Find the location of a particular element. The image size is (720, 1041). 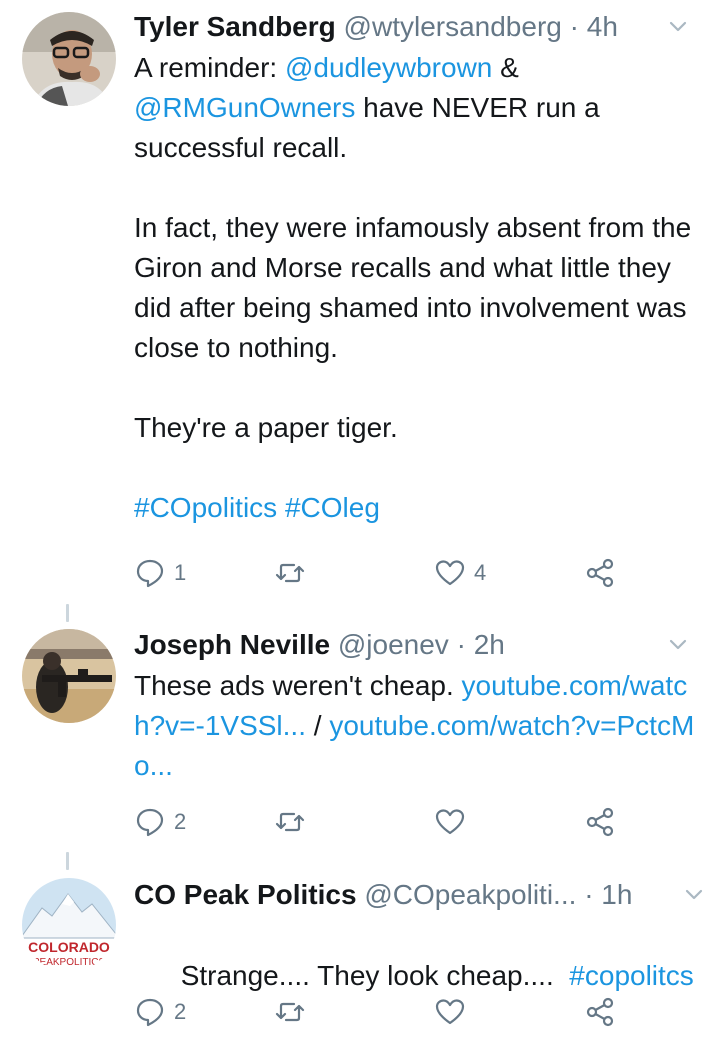

timestamp: 4h is located at coordinates (602, 26).